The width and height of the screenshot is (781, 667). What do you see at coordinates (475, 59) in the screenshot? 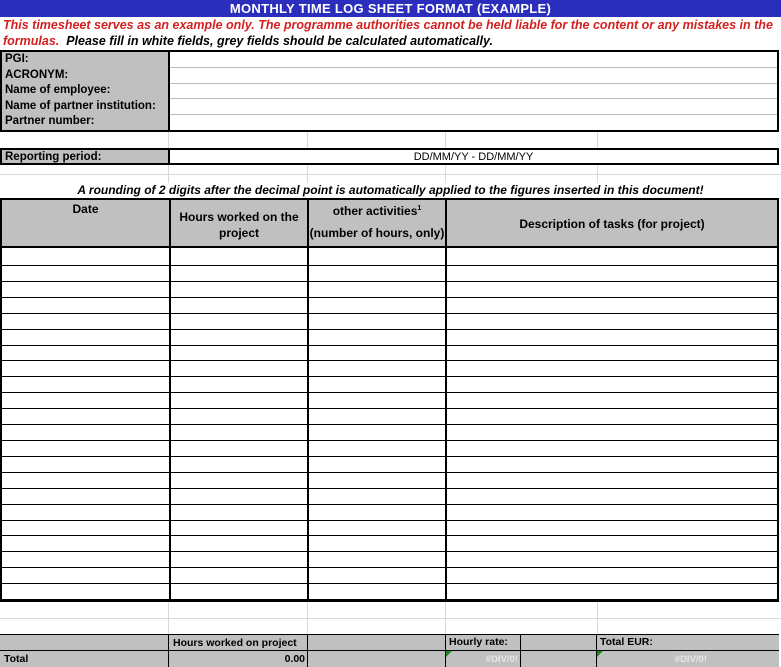
I see `pgi-field` at bounding box center [475, 59].